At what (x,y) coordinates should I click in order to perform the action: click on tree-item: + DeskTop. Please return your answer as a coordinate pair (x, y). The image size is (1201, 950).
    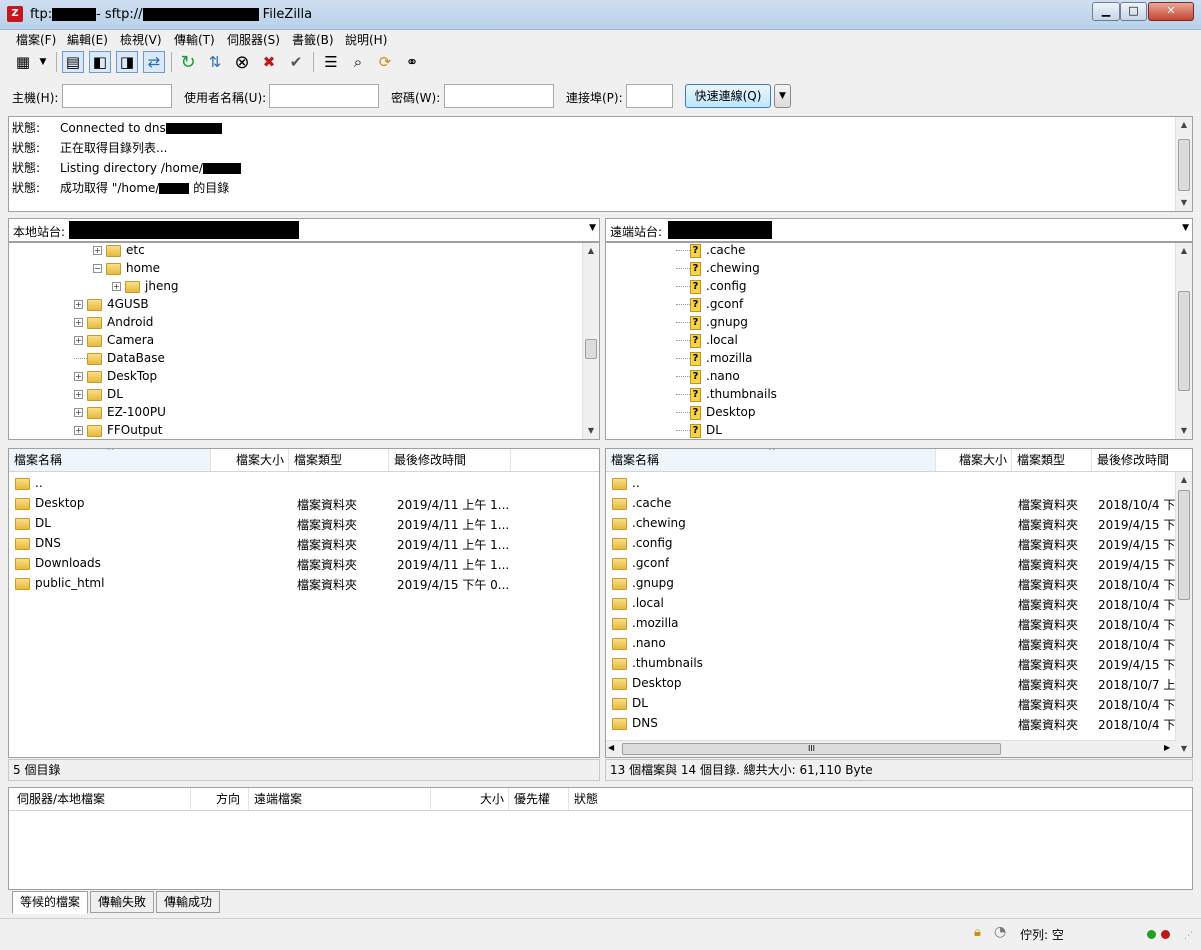
    Looking at the image, I should click on (115, 378).